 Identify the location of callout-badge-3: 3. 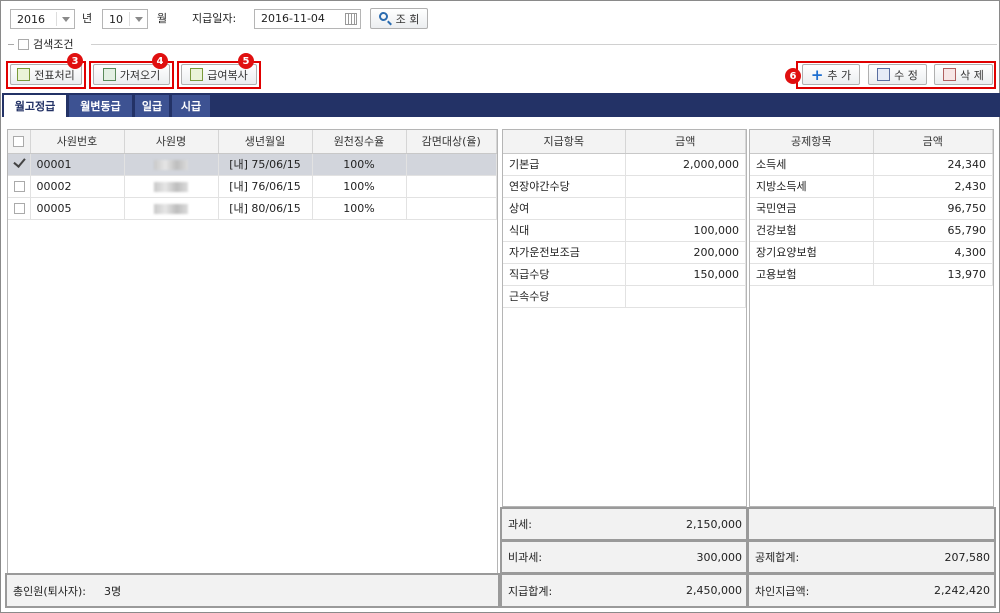
(75, 61).